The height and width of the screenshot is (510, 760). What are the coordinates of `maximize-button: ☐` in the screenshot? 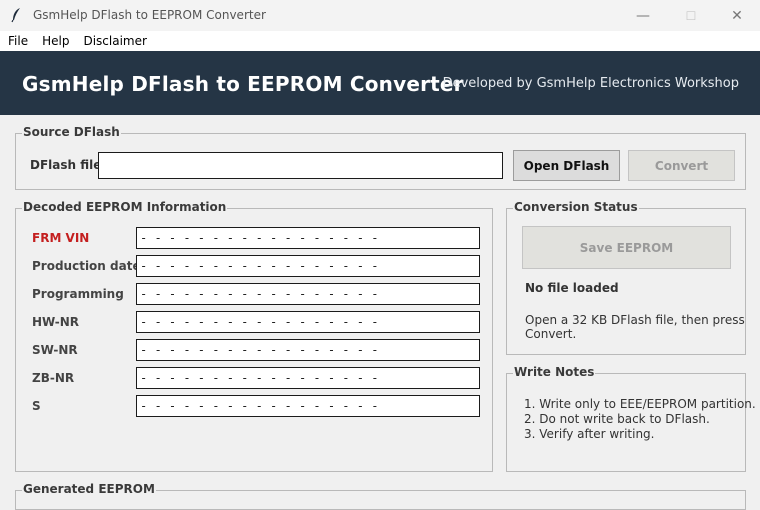 It's located at (691, 15).